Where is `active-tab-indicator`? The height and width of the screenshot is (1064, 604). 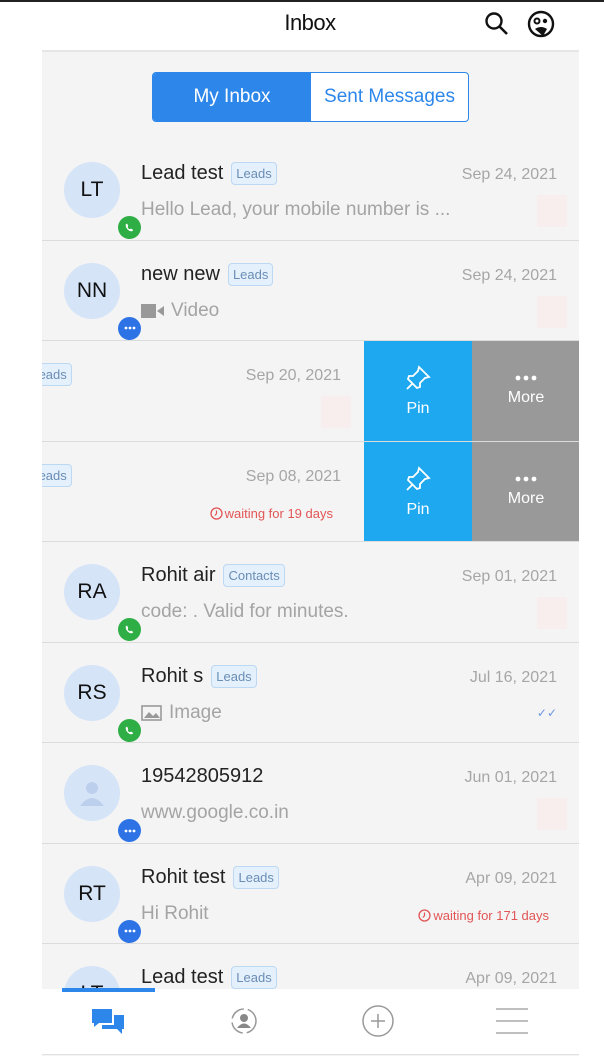 active-tab-indicator is located at coordinates (108, 990).